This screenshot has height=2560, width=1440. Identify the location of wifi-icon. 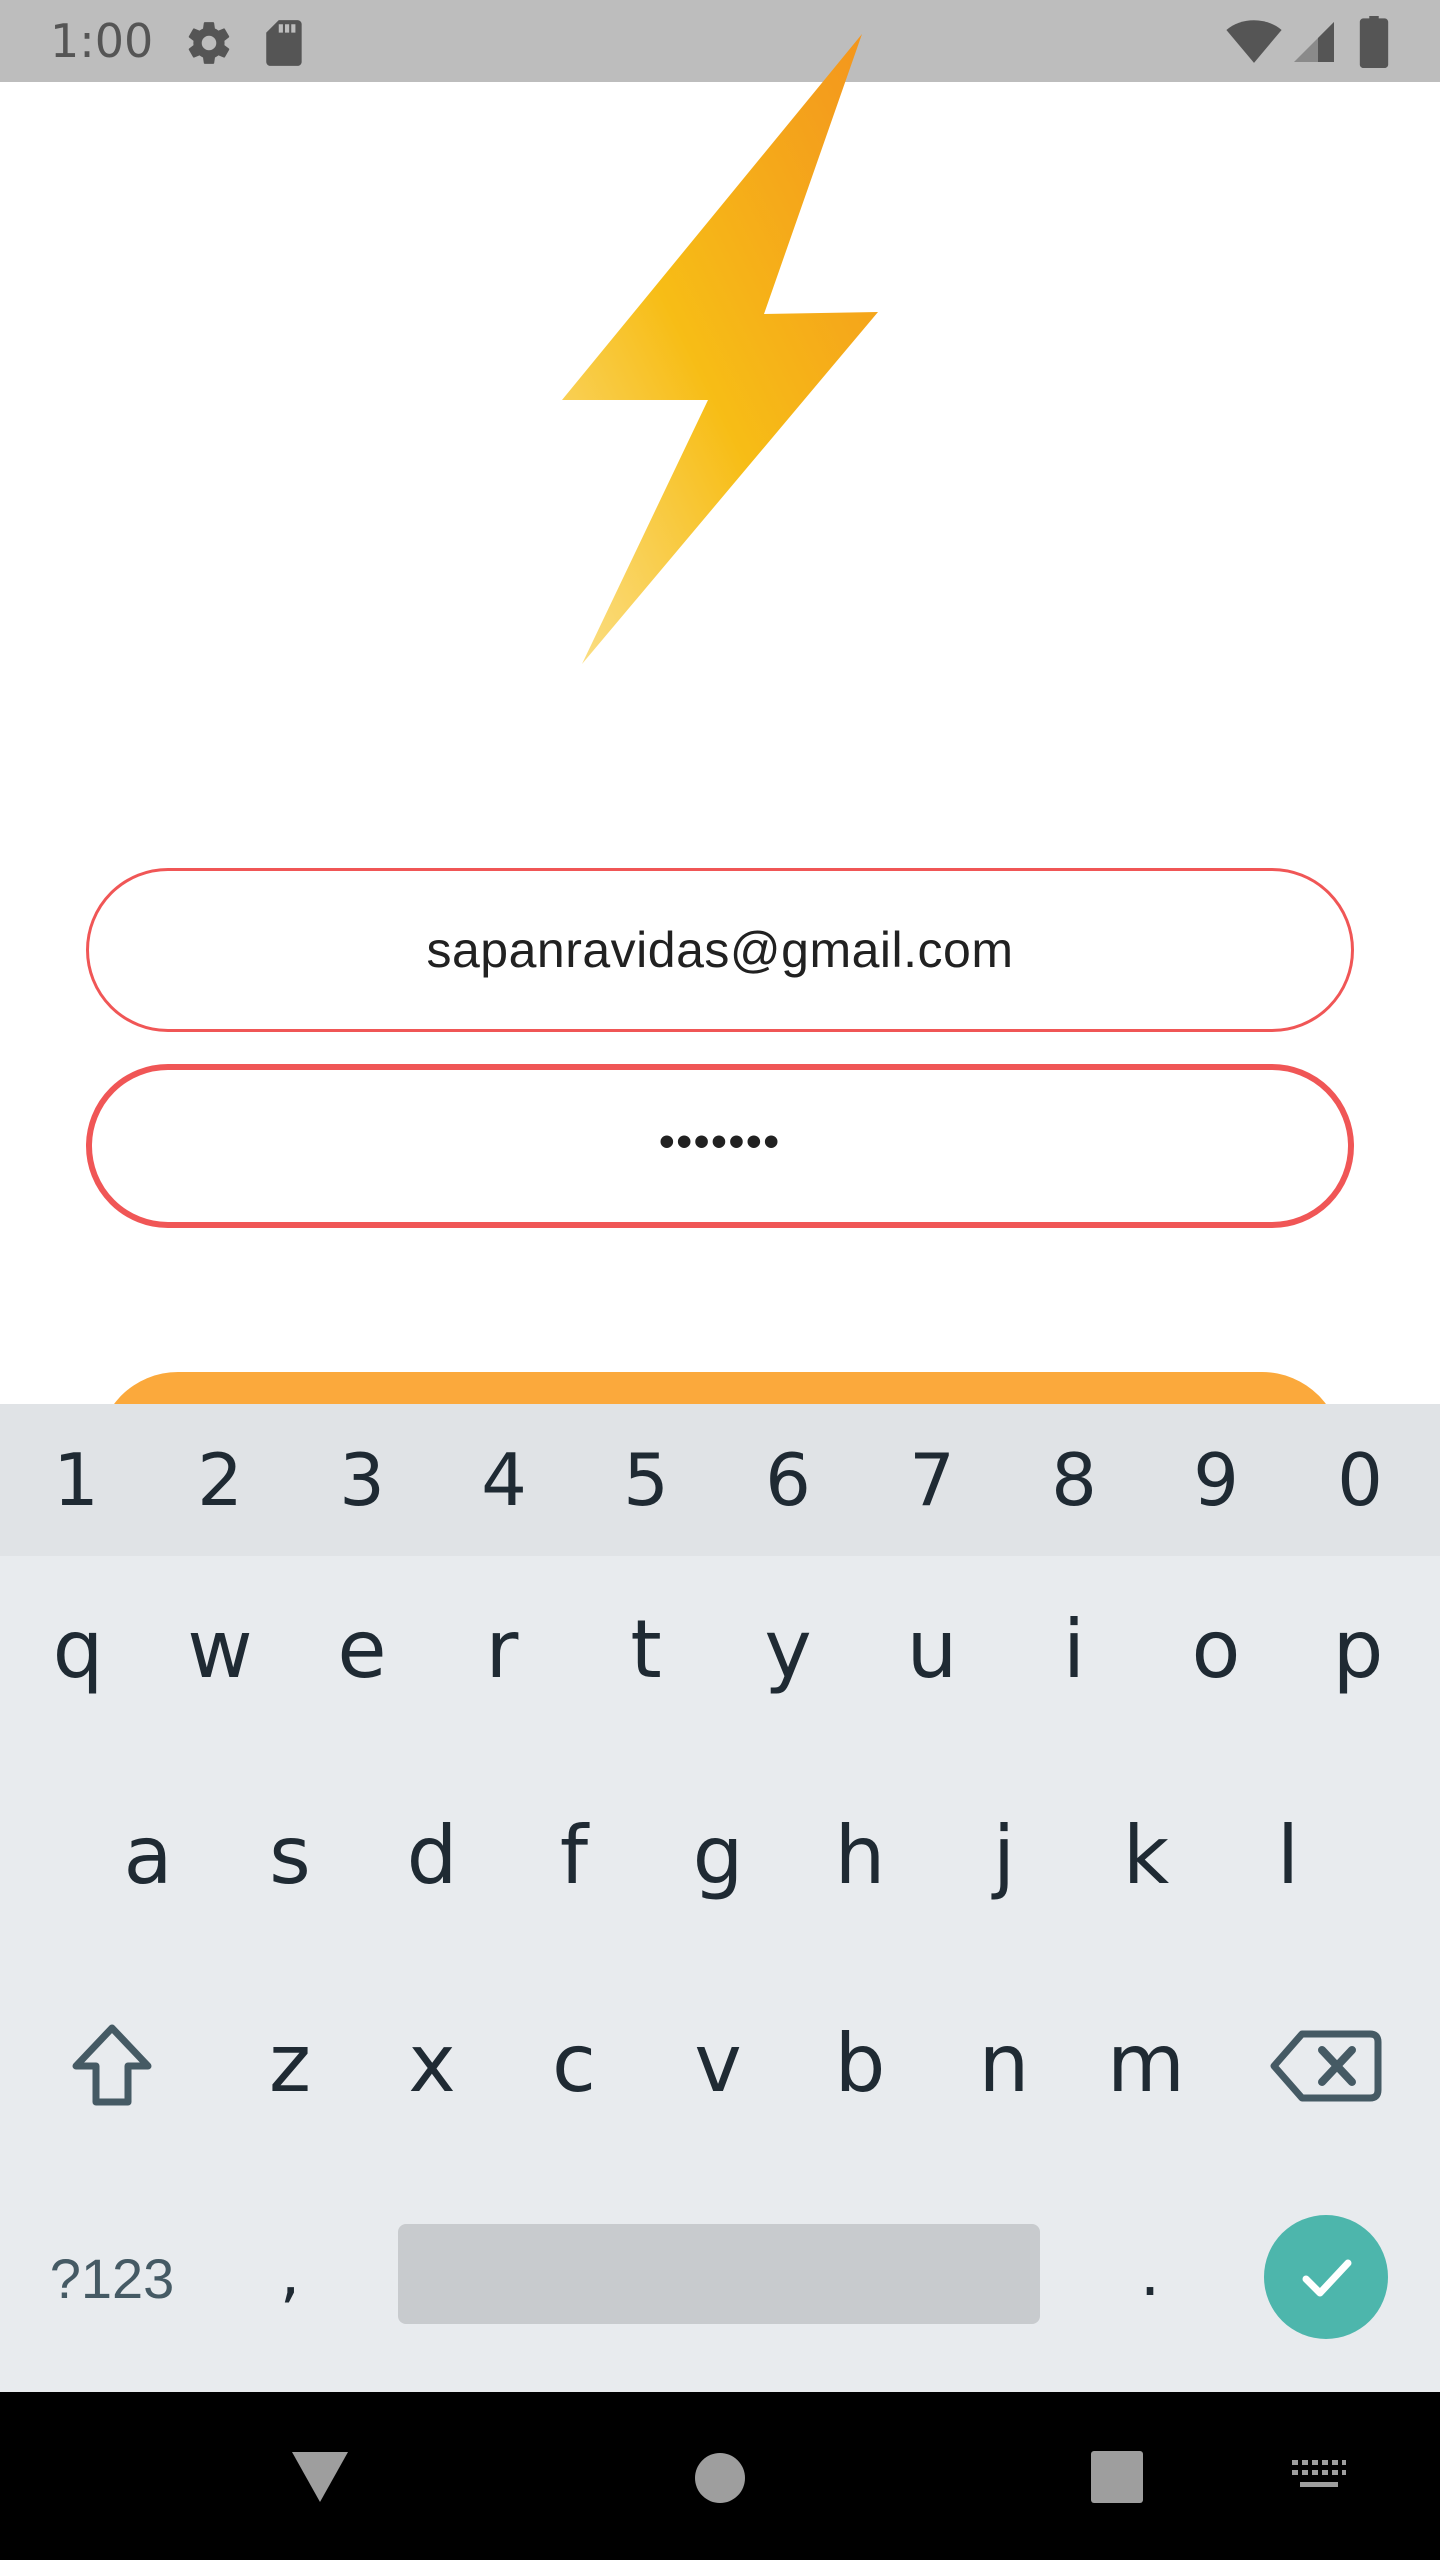
(1254, 41).